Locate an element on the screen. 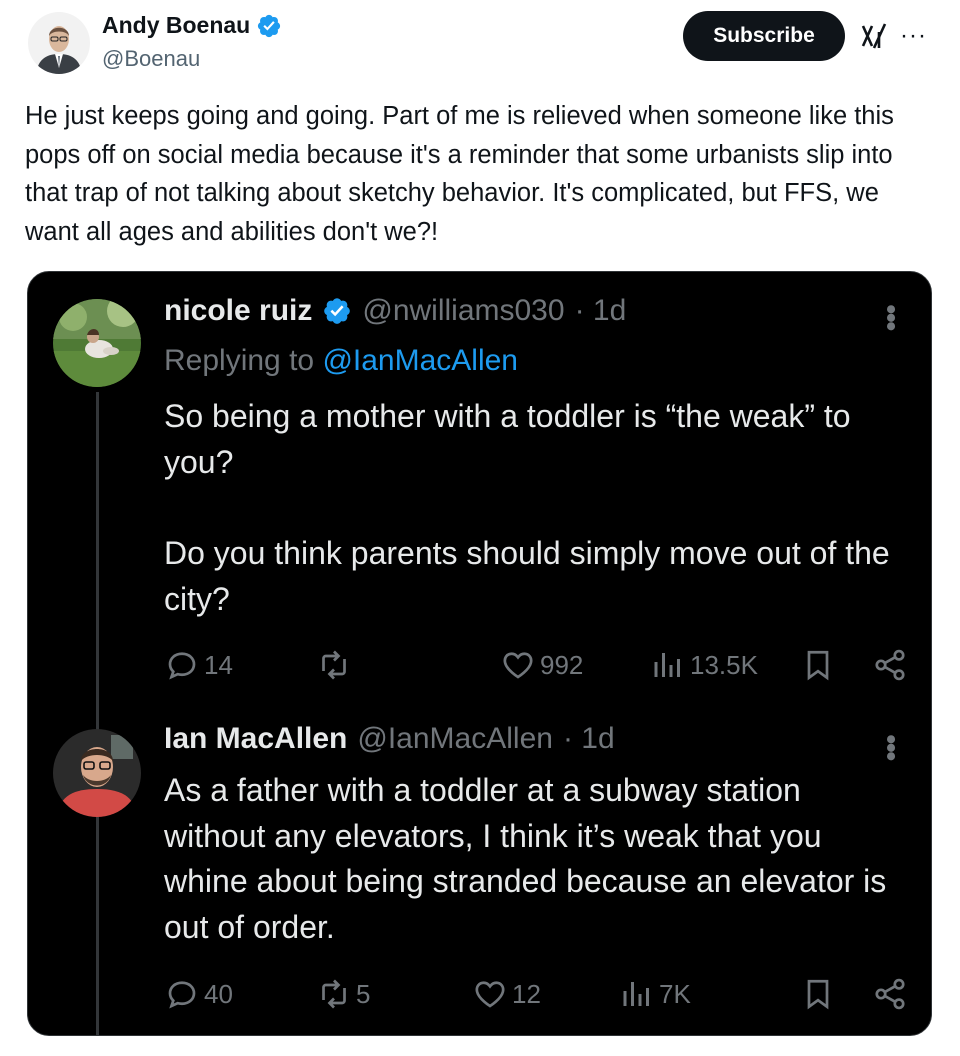 Image resolution: width=960 pixels, height=1056 pixels. views-action: 7K is located at coordinates (655, 994).